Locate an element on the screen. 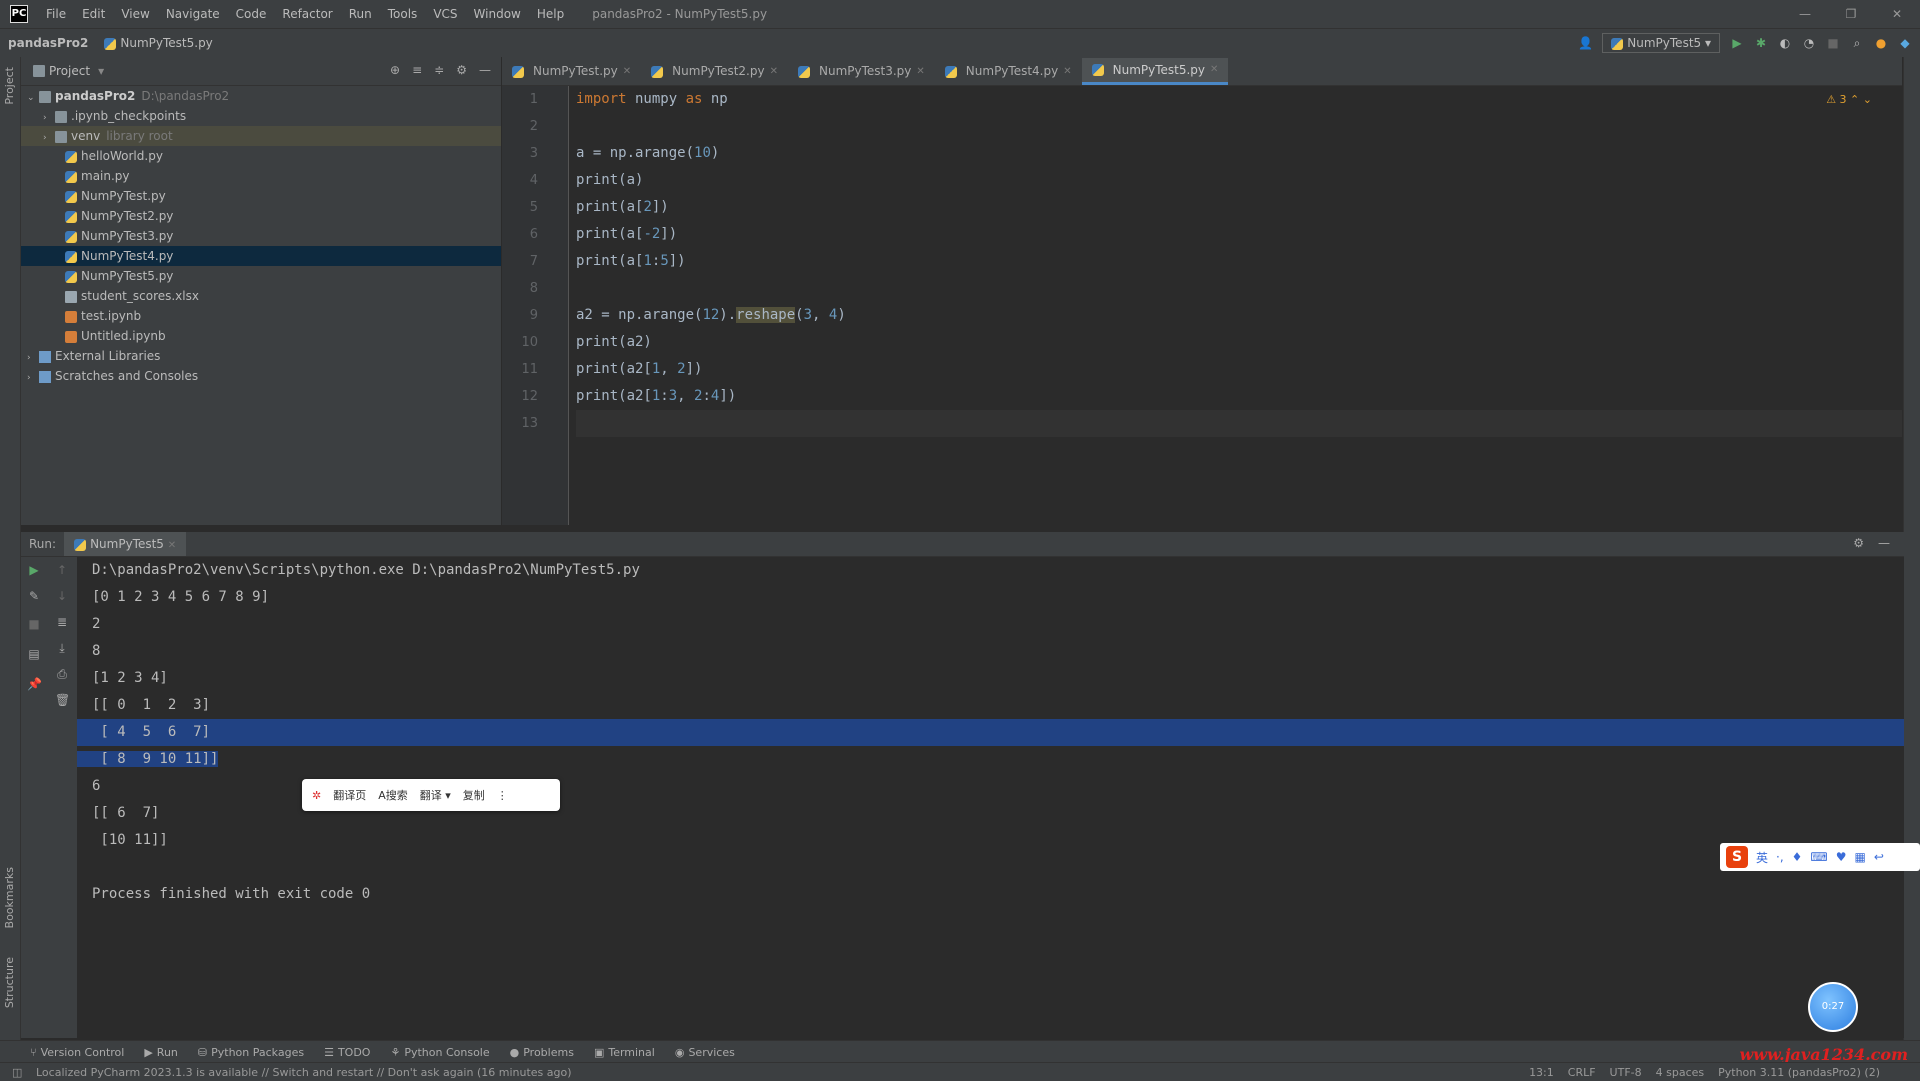 The width and height of the screenshot is (1920, 1081). tab-numpytest4: NumPyTest4.py ✕ is located at coordinates (1008, 71).